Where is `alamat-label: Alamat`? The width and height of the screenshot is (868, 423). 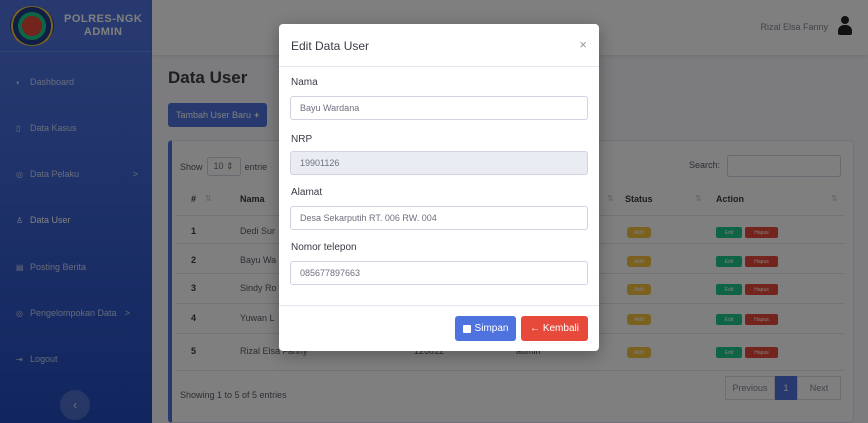 alamat-label: Alamat is located at coordinates (307, 192).